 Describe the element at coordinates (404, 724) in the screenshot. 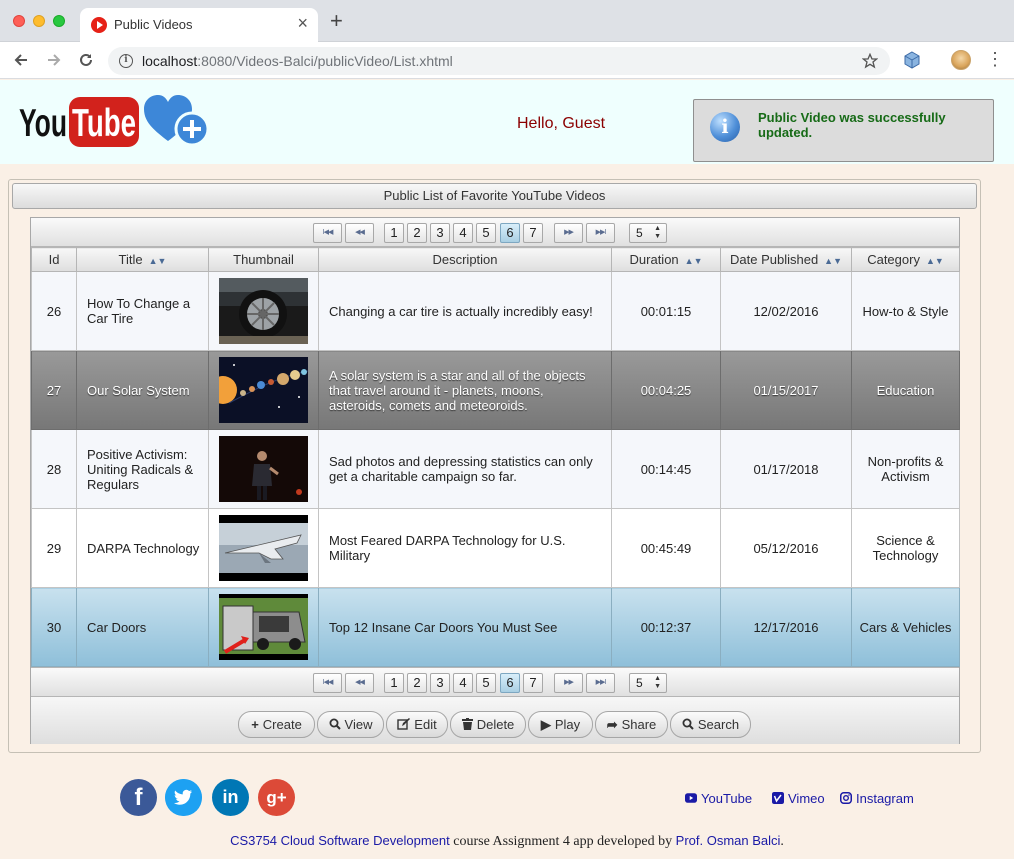

I see `edit-icon` at that location.